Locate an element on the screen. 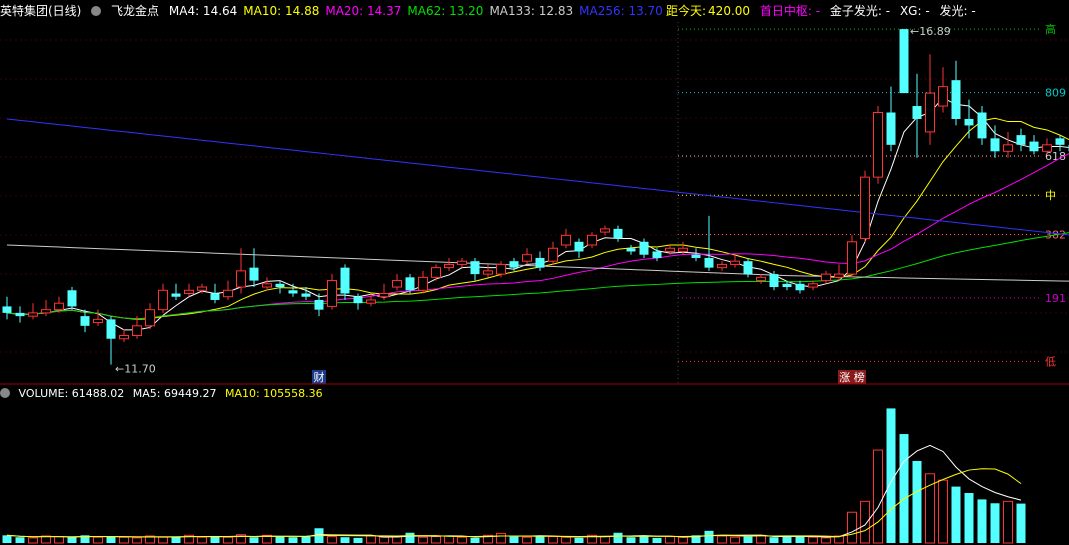  event-markers: 财涨 榜 is located at coordinates (589, 377).